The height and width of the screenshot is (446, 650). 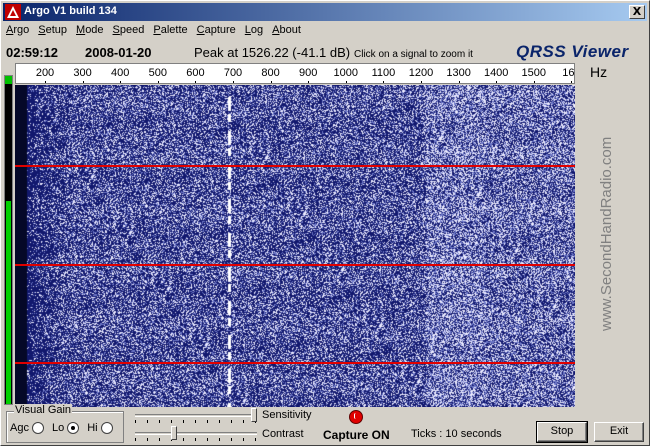 I want to click on menu-item-speed: Speed, so click(x=129, y=31).